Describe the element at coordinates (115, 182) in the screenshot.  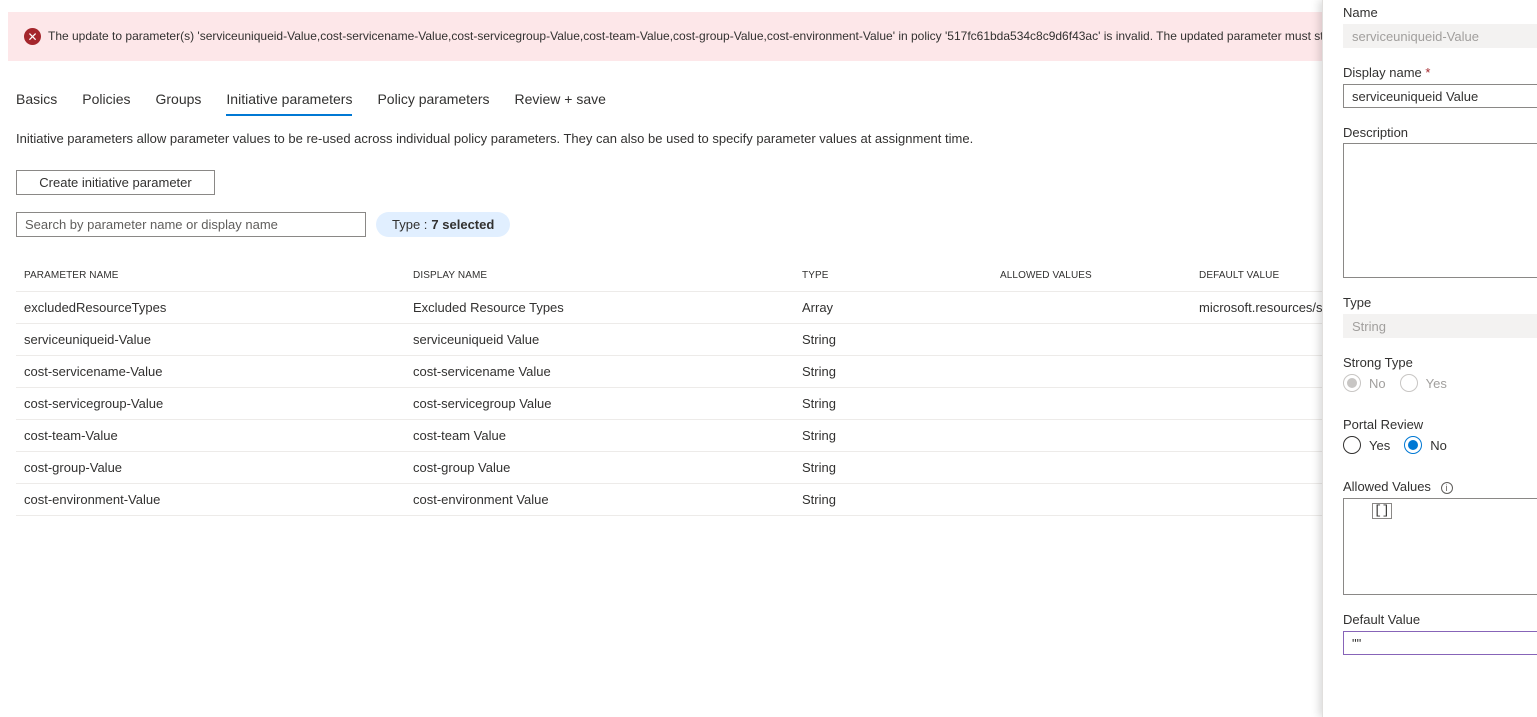
I see `create-initiative-parameter-button: Create initiative parameter` at that location.